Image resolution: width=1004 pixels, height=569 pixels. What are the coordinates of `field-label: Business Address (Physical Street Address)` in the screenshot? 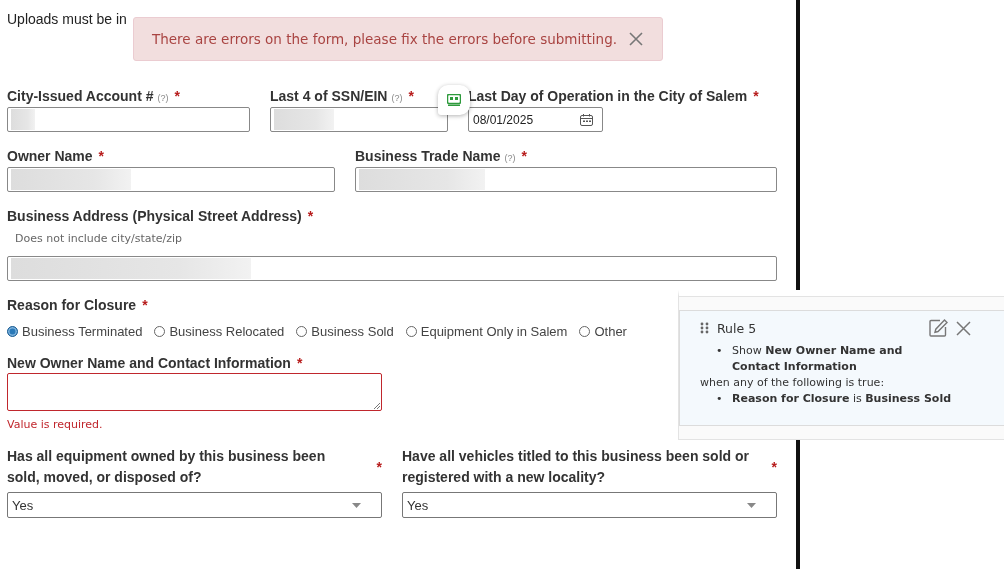 It's located at (154, 216).